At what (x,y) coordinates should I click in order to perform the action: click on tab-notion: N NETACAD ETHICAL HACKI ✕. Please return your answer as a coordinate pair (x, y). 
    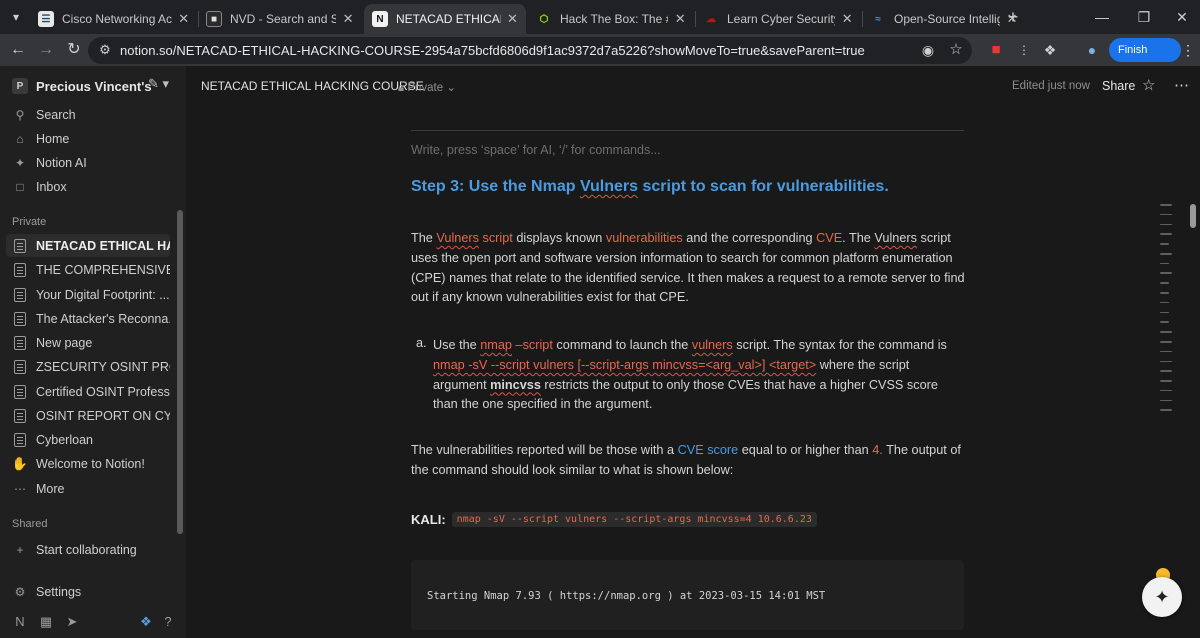
    Looking at the image, I should click on (445, 19).